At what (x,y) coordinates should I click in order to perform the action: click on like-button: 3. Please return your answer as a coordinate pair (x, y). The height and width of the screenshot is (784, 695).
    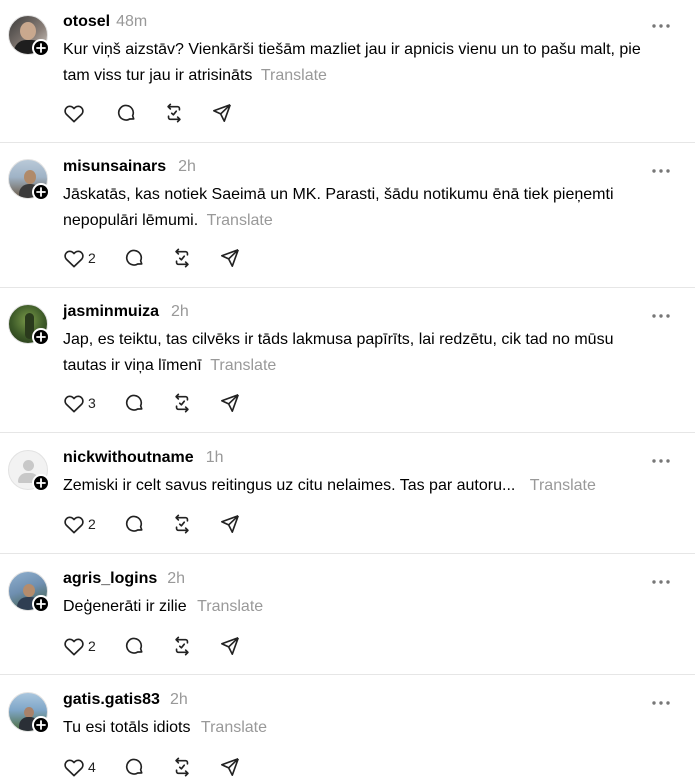
    Looking at the image, I should click on (79, 403).